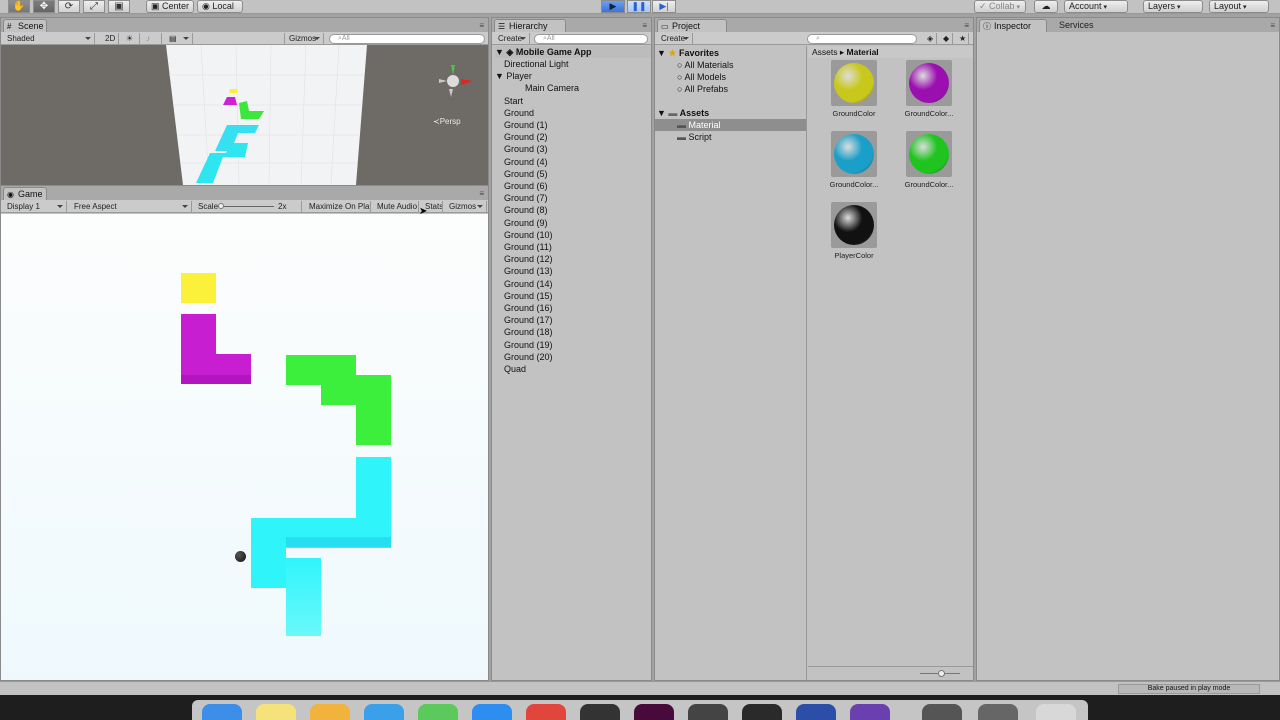 This screenshot has width=1280, height=720. What do you see at coordinates (49, 38) in the screenshot?
I see `shading-dropdown: Shaded` at bounding box center [49, 38].